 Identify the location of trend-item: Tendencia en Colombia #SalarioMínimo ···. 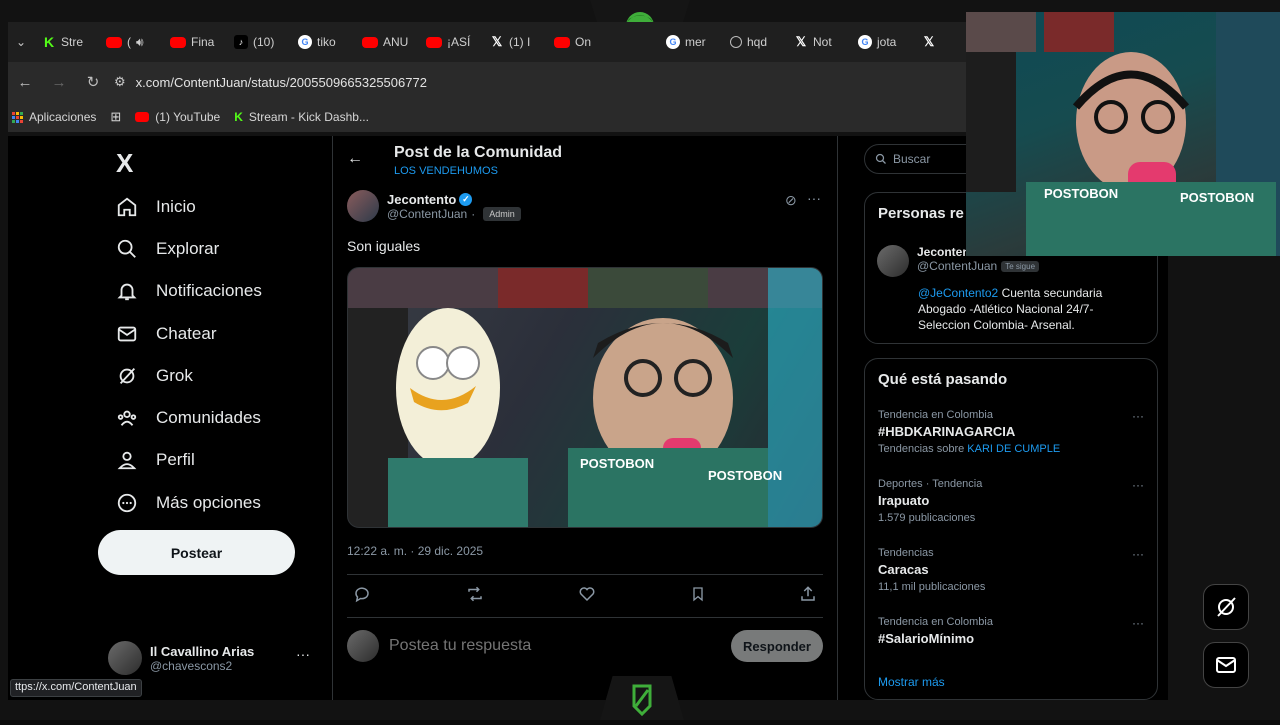
(1013, 631).